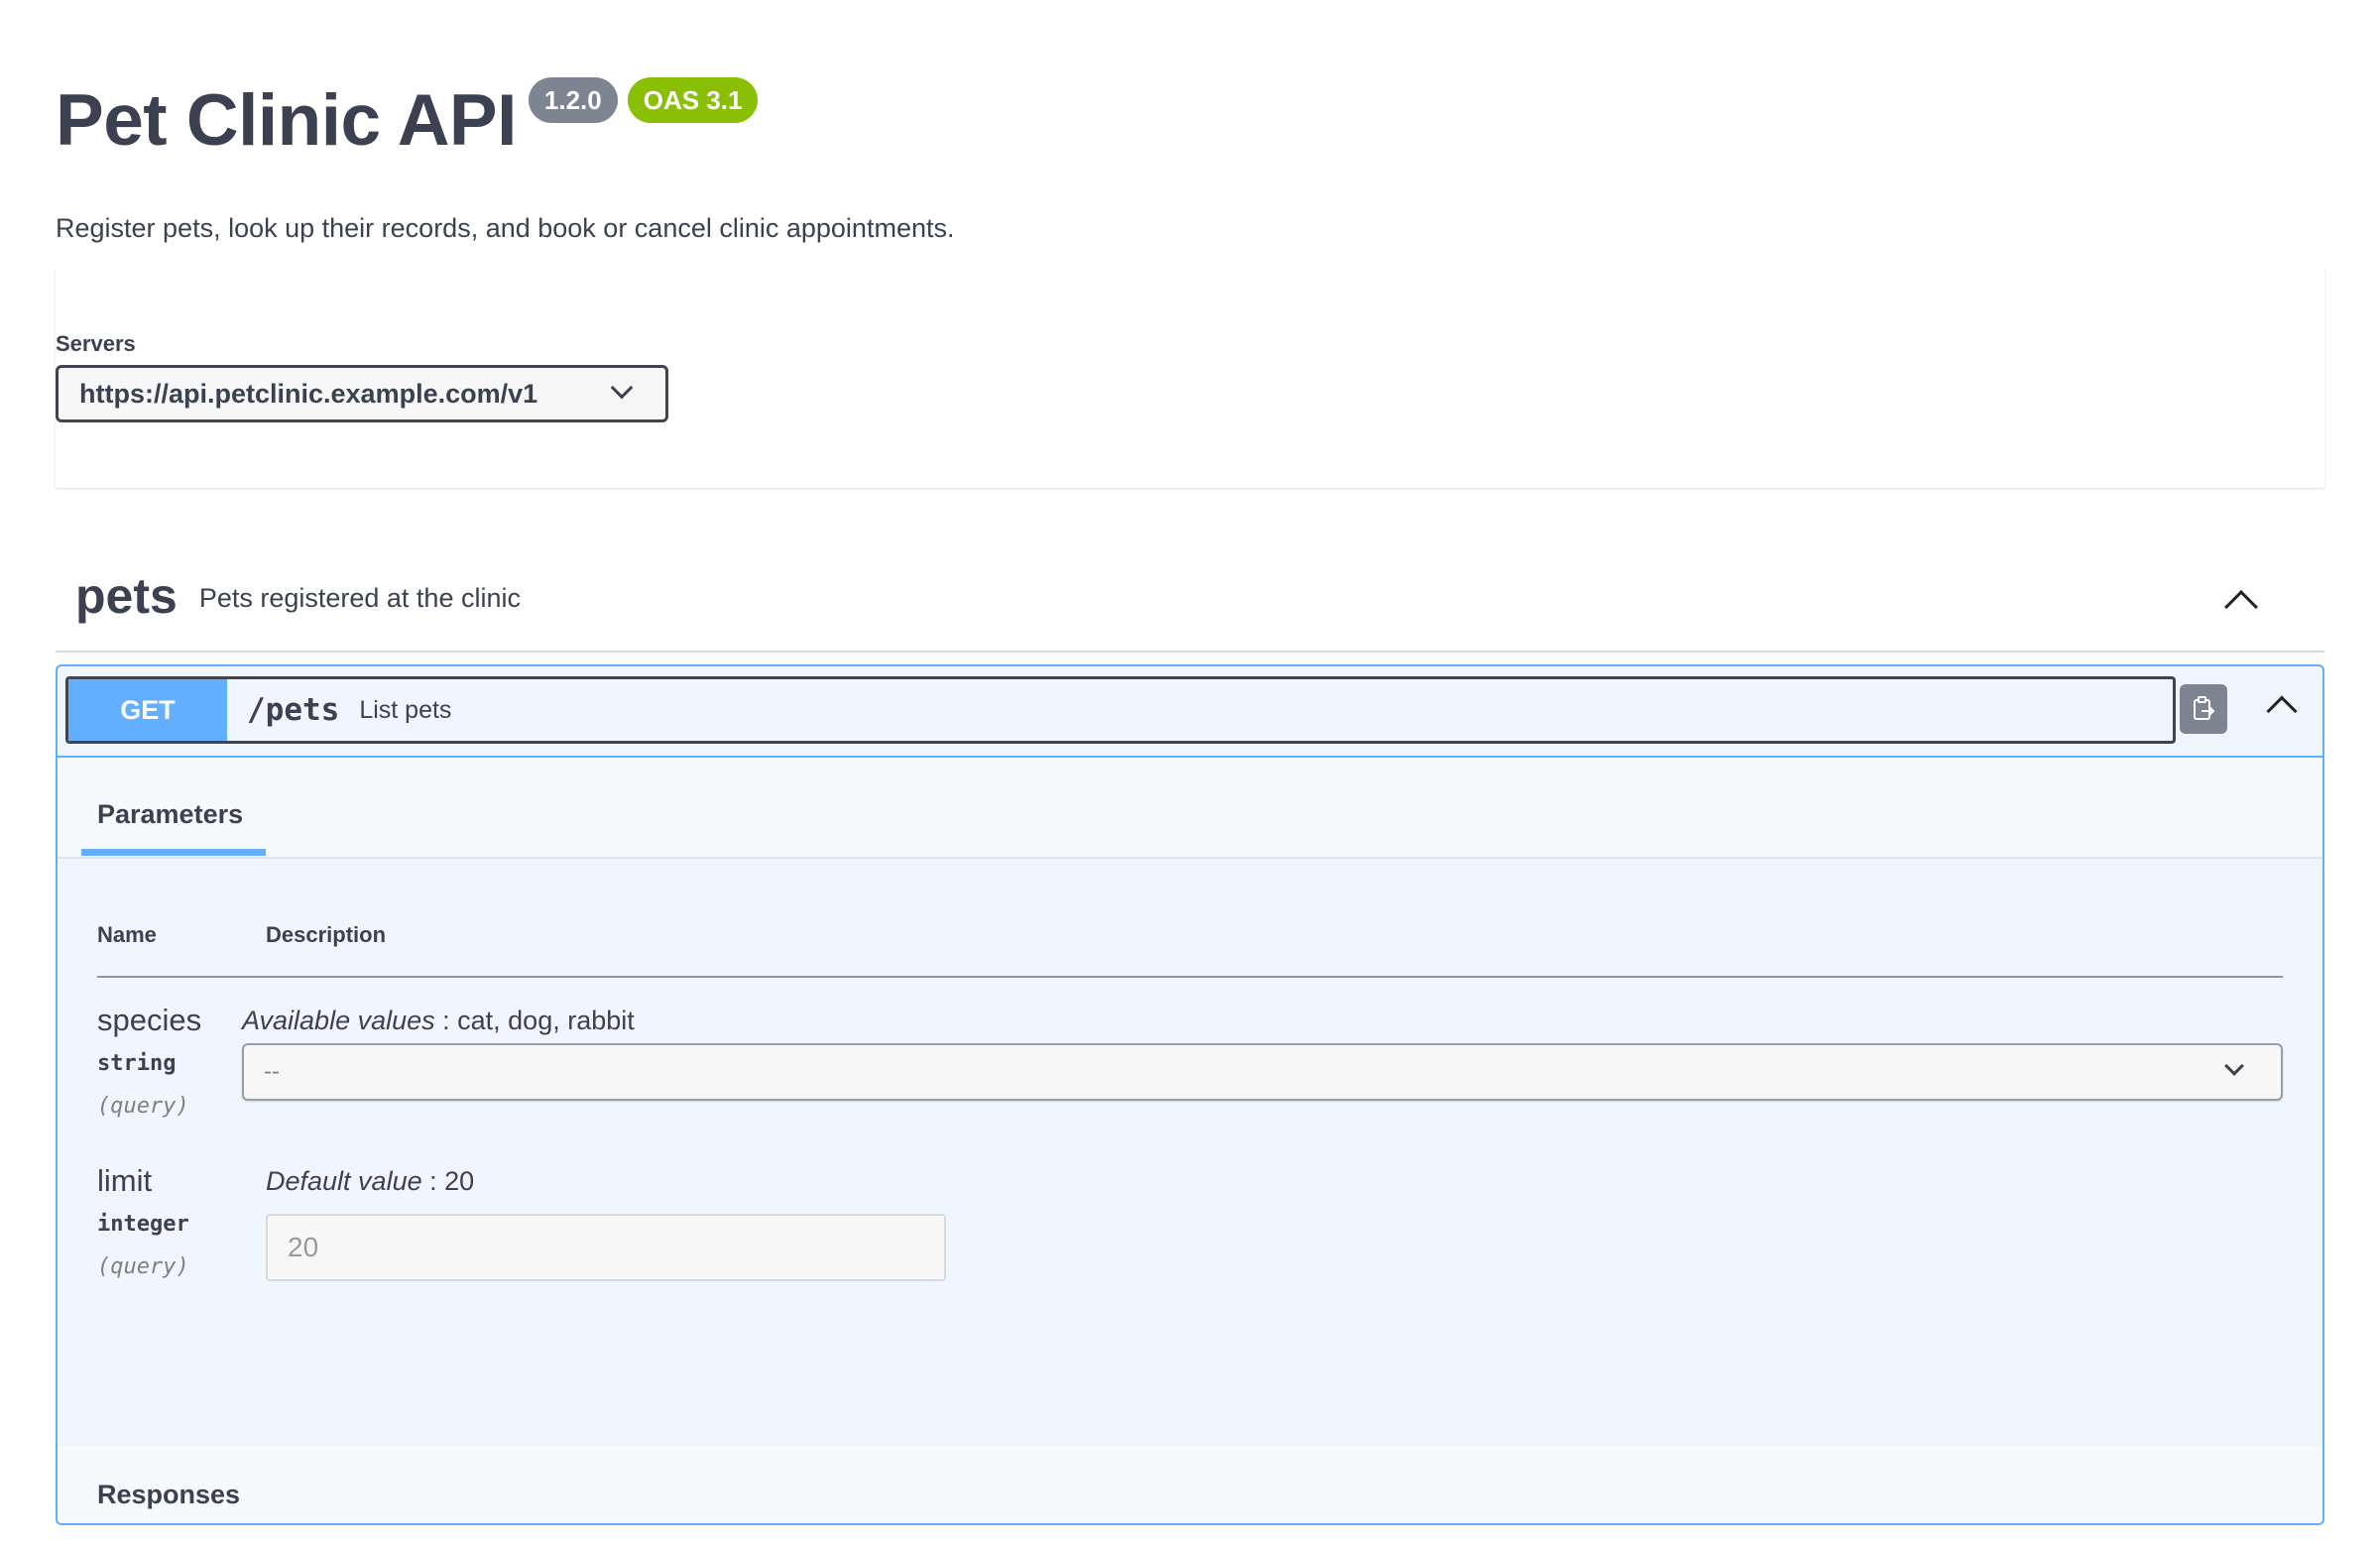 The height and width of the screenshot is (1547, 2380). I want to click on method-badge: GET, so click(147, 710).